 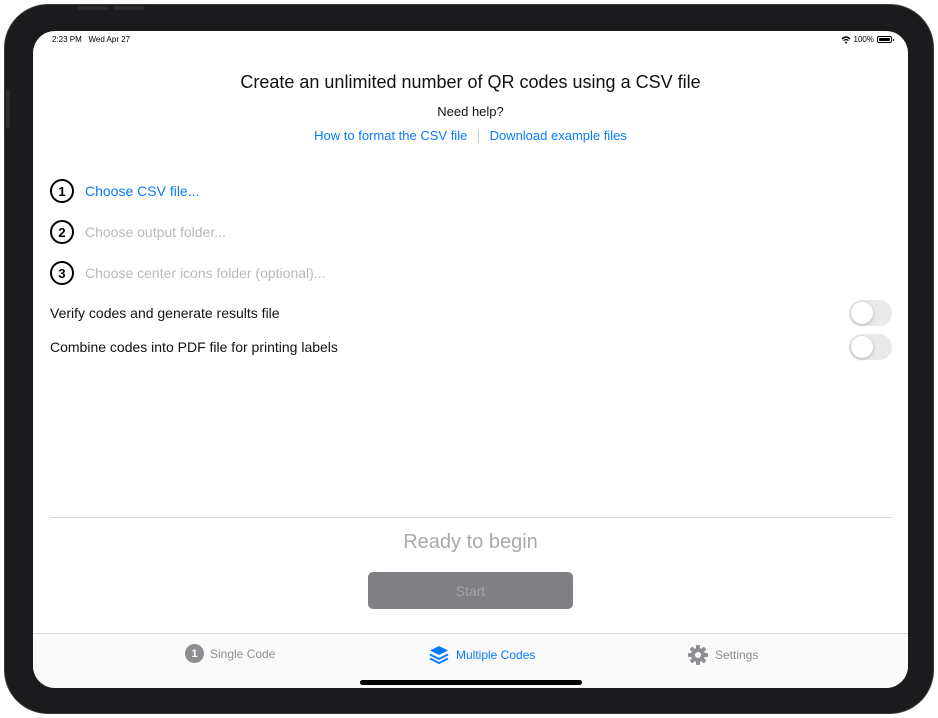 I want to click on verify-codes-label: Verify codes and generate results file, so click(x=165, y=313).